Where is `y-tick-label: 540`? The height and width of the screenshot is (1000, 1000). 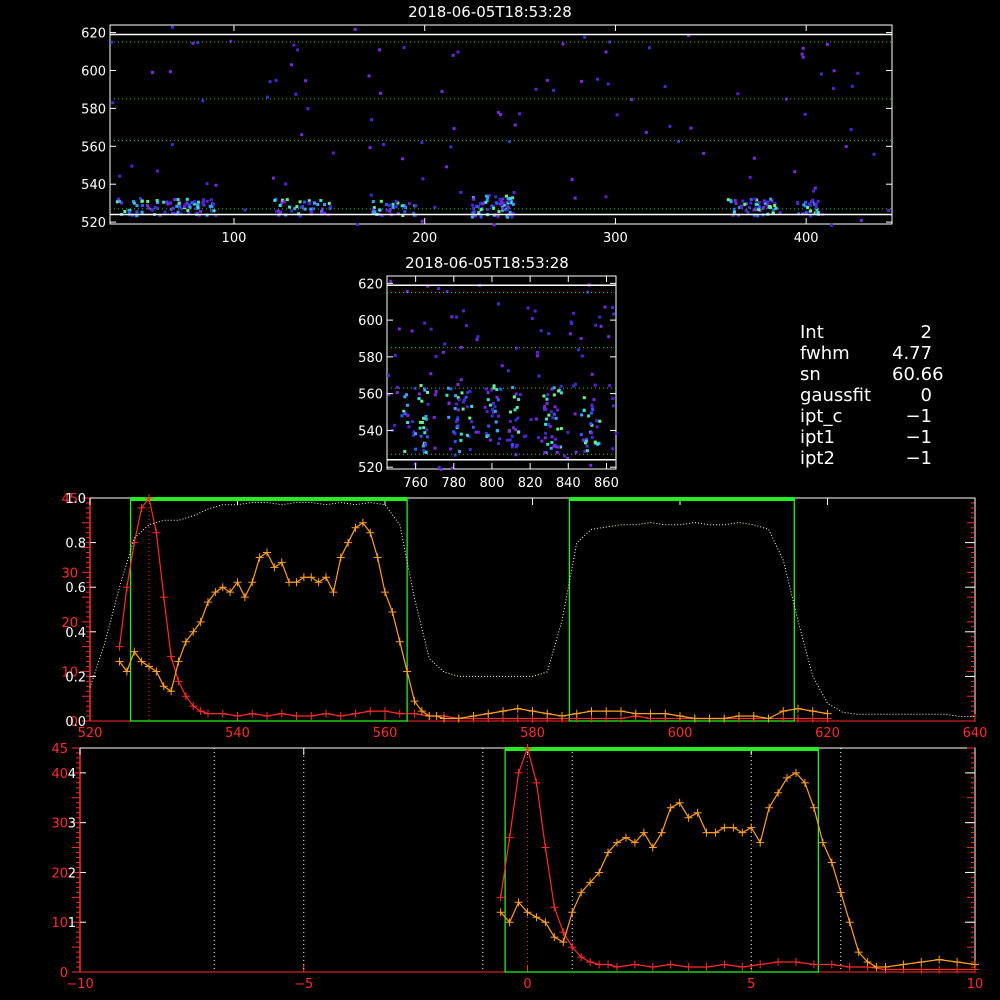
y-tick-label: 540 is located at coordinates (370, 431).